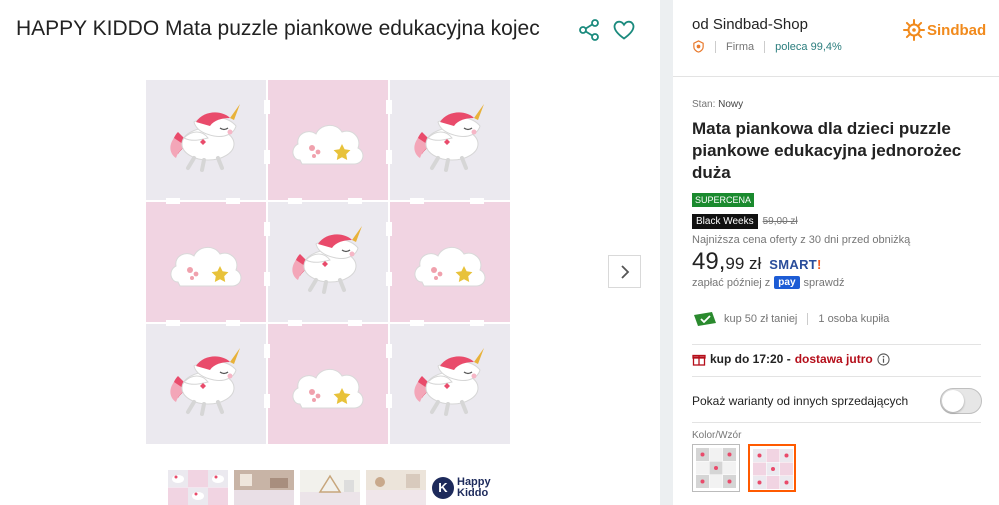  What do you see at coordinates (957, 30) in the screenshot?
I see `seller-logo-text: Sindbad` at bounding box center [957, 30].